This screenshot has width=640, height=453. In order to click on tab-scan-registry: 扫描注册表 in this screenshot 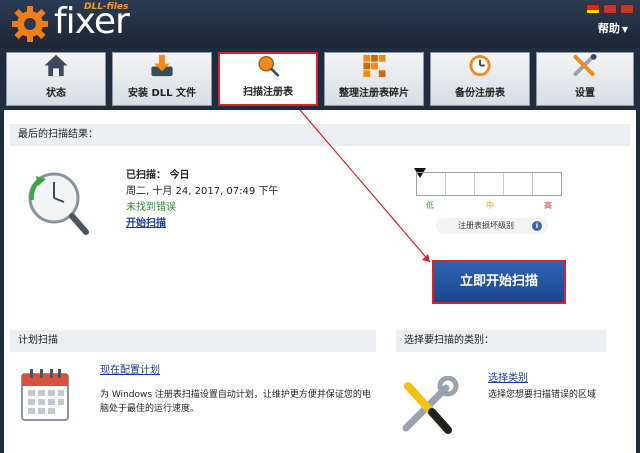, I will do `click(268, 79)`.